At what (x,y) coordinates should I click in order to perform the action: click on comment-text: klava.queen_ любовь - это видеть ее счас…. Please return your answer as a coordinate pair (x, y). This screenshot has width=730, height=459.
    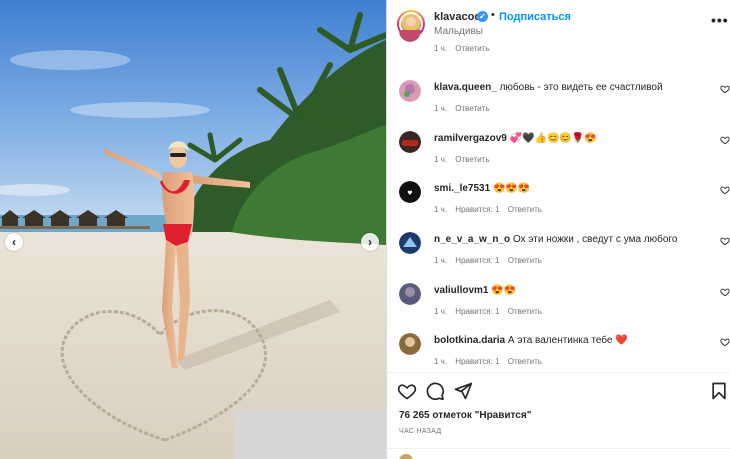
    Looking at the image, I should click on (548, 87).